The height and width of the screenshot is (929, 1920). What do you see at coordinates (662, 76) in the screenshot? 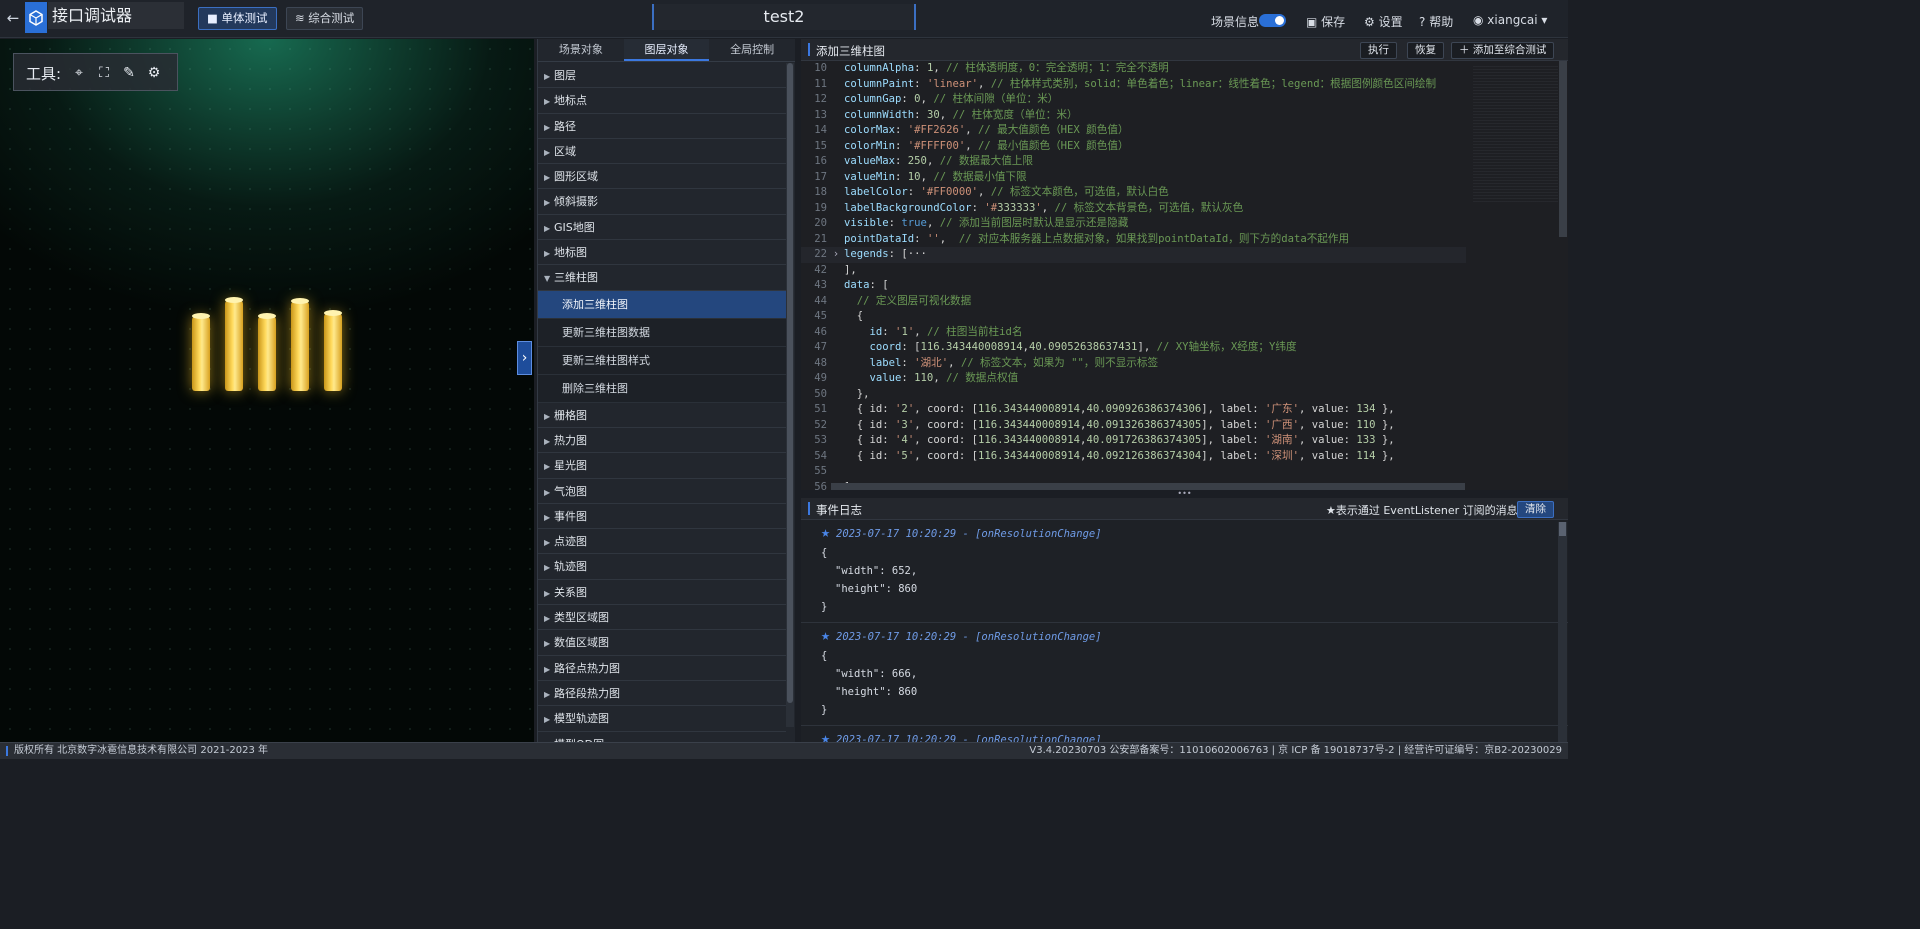
I see `tree-item: ▶ 图层` at bounding box center [662, 76].